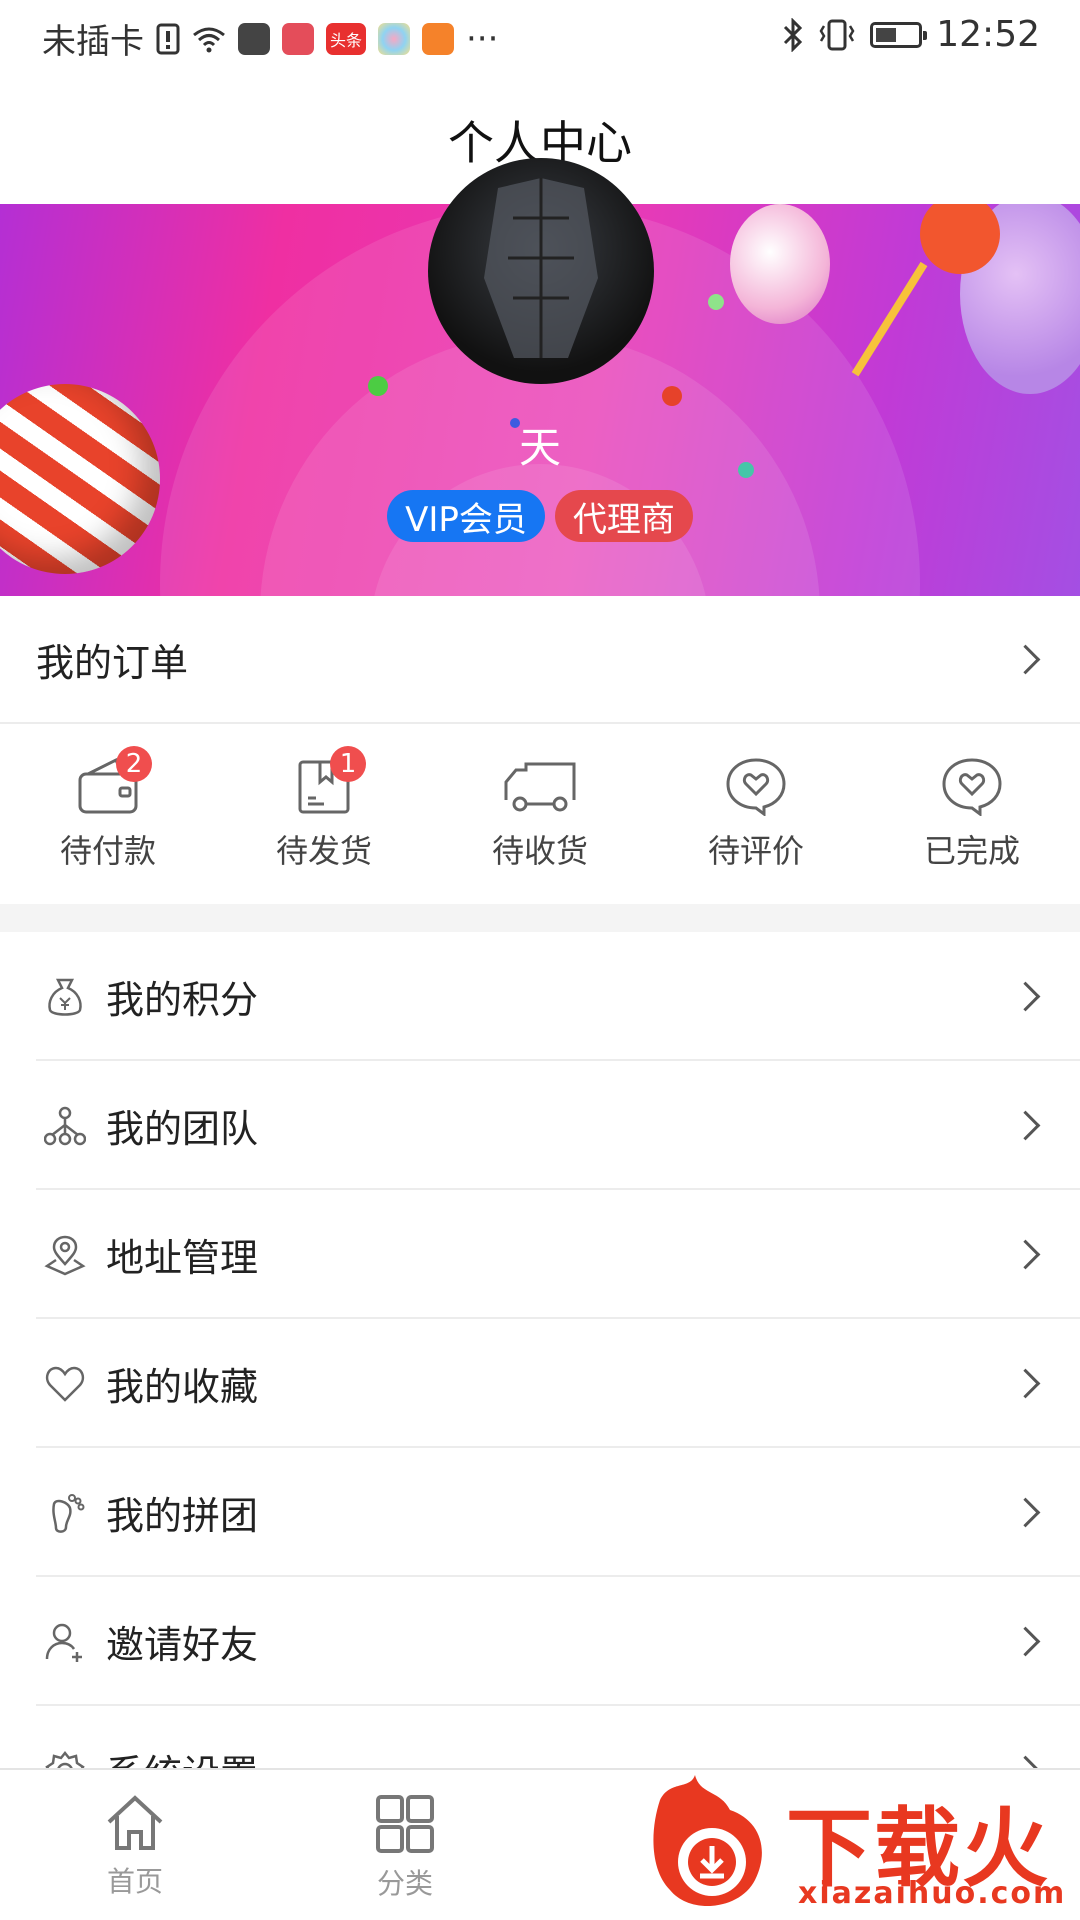 The height and width of the screenshot is (1920, 1080). What do you see at coordinates (348, 764) in the screenshot?
I see `pending-shipment-count: 1` at bounding box center [348, 764].